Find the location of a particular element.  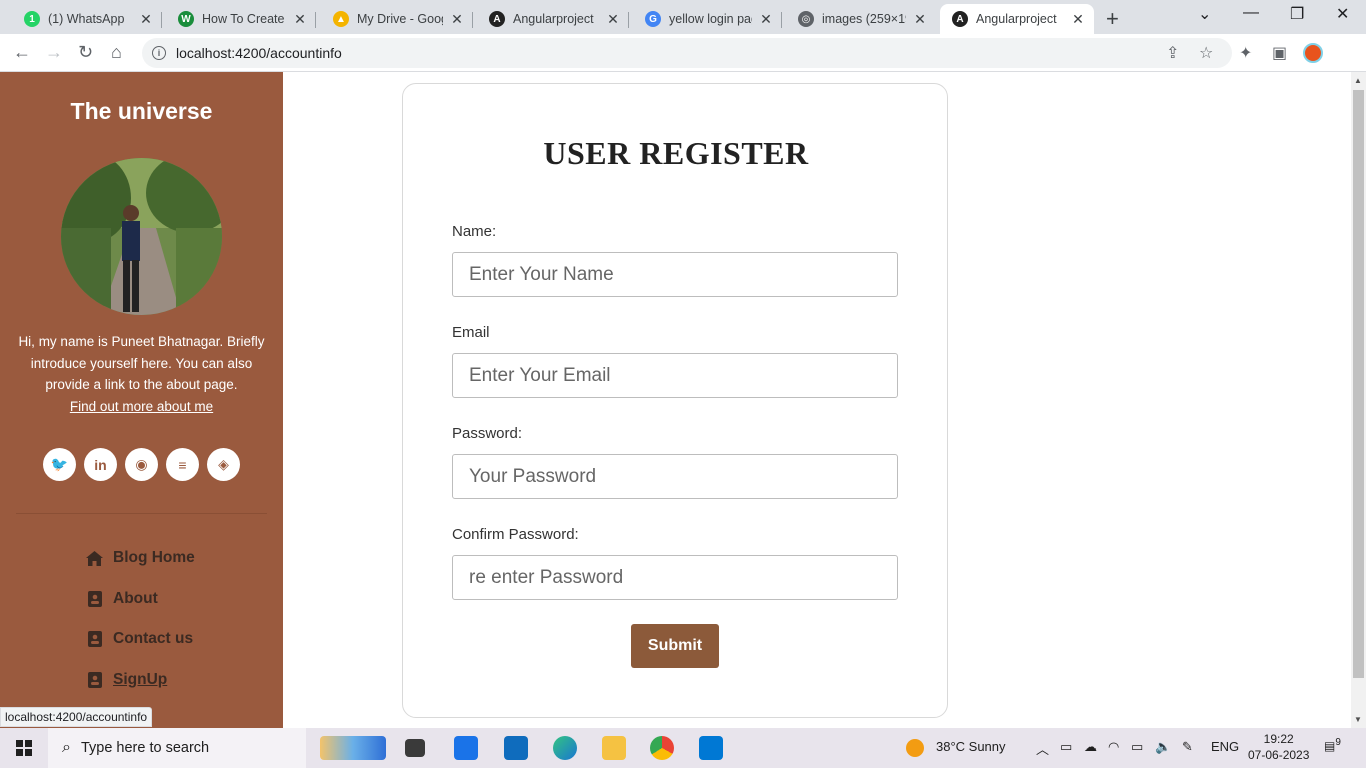

profile-avatar is located at coordinates (1313, 53).